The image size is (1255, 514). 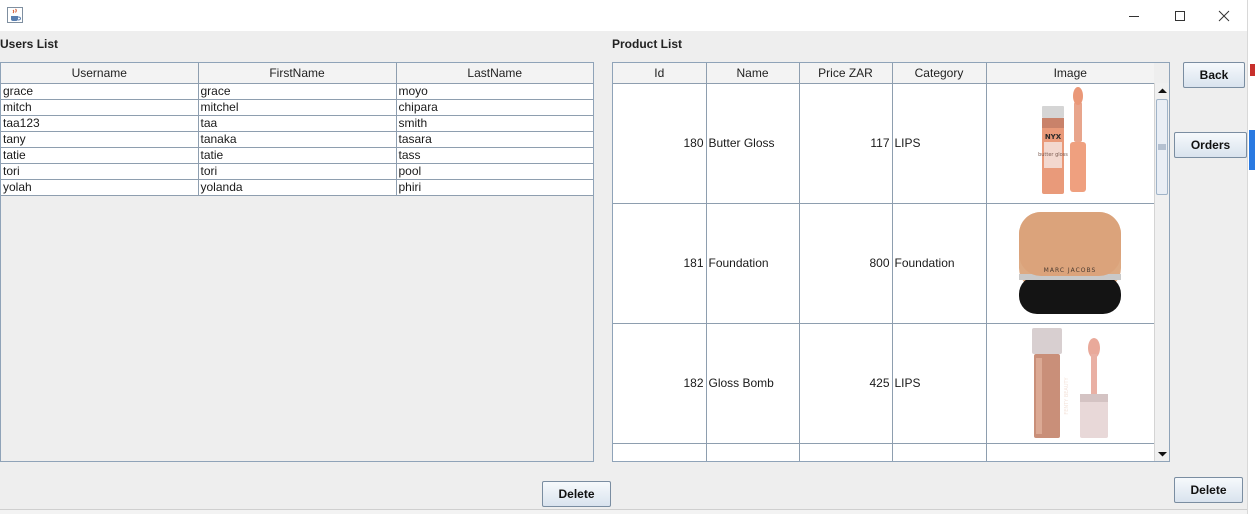 I want to click on price-cell: 800, so click(x=846, y=263).